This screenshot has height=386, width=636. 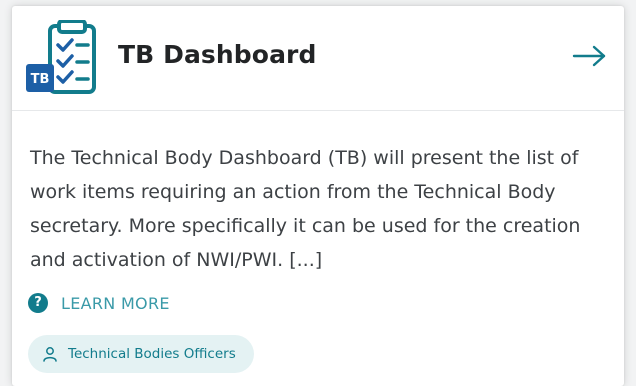 I want to click on learn-more-label: LEARN MORE, so click(x=115, y=303).